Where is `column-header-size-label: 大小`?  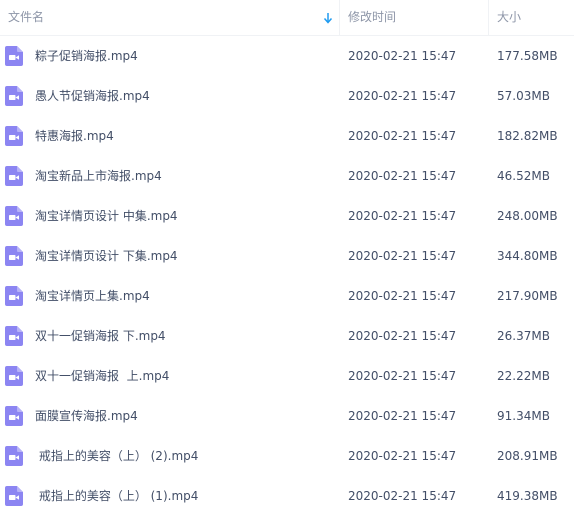 column-header-size-label: 大小 is located at coordinates (509, 17).